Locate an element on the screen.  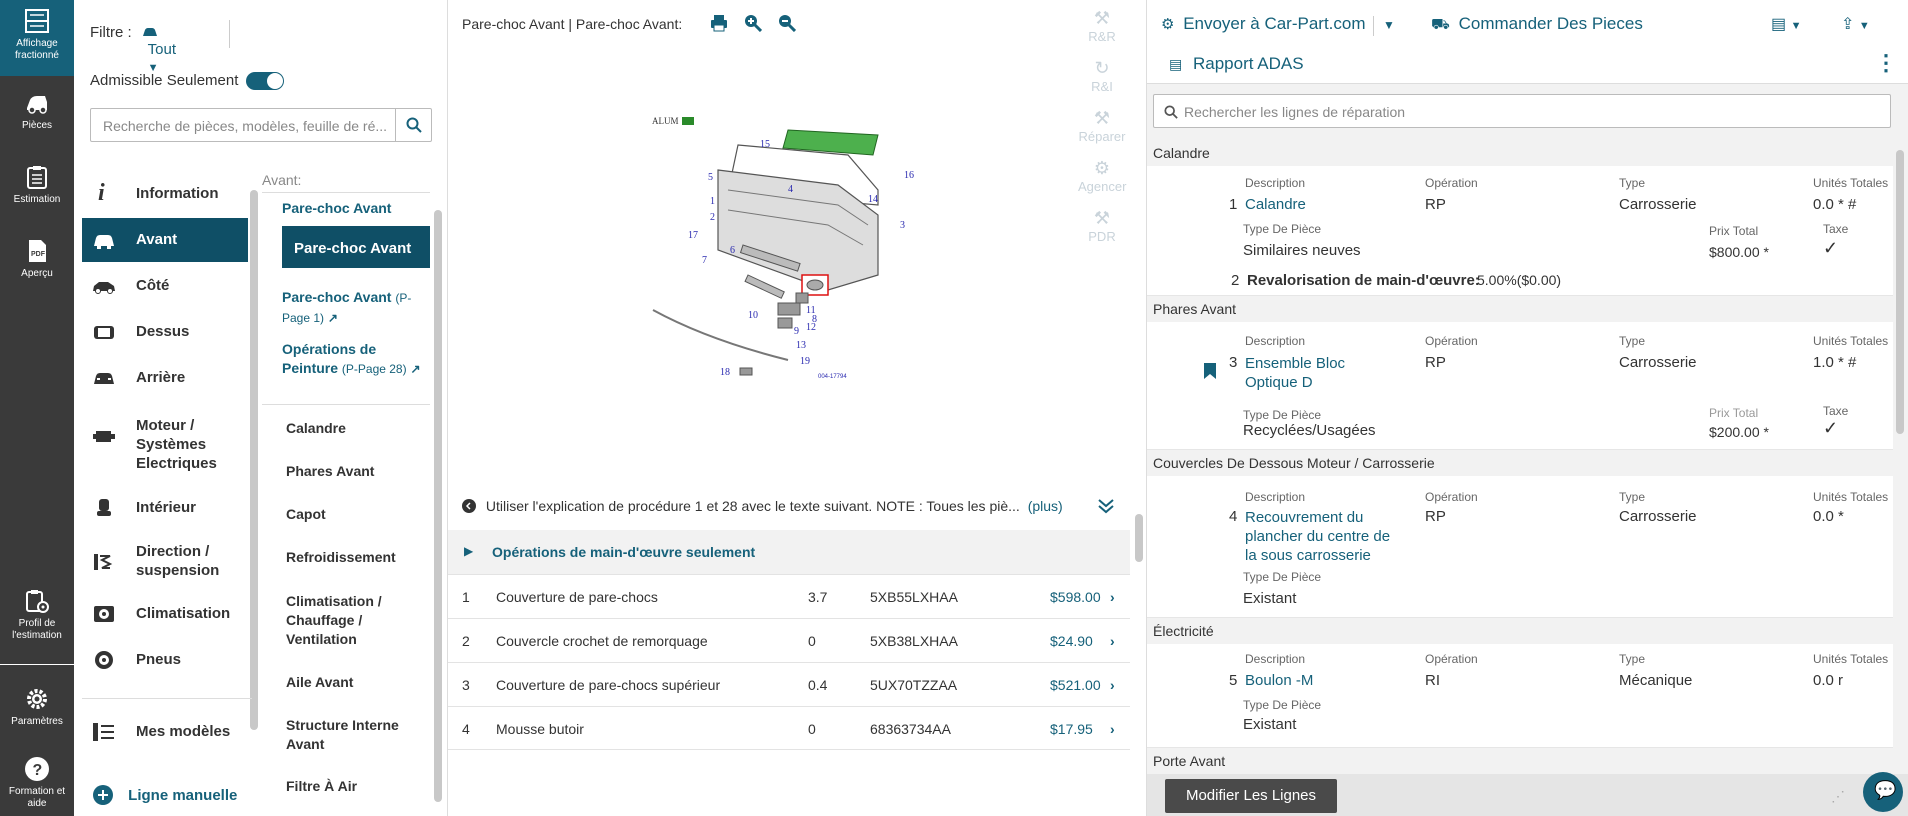
tool-ri: ↻ R&I is located at coordinates (1102, 83).